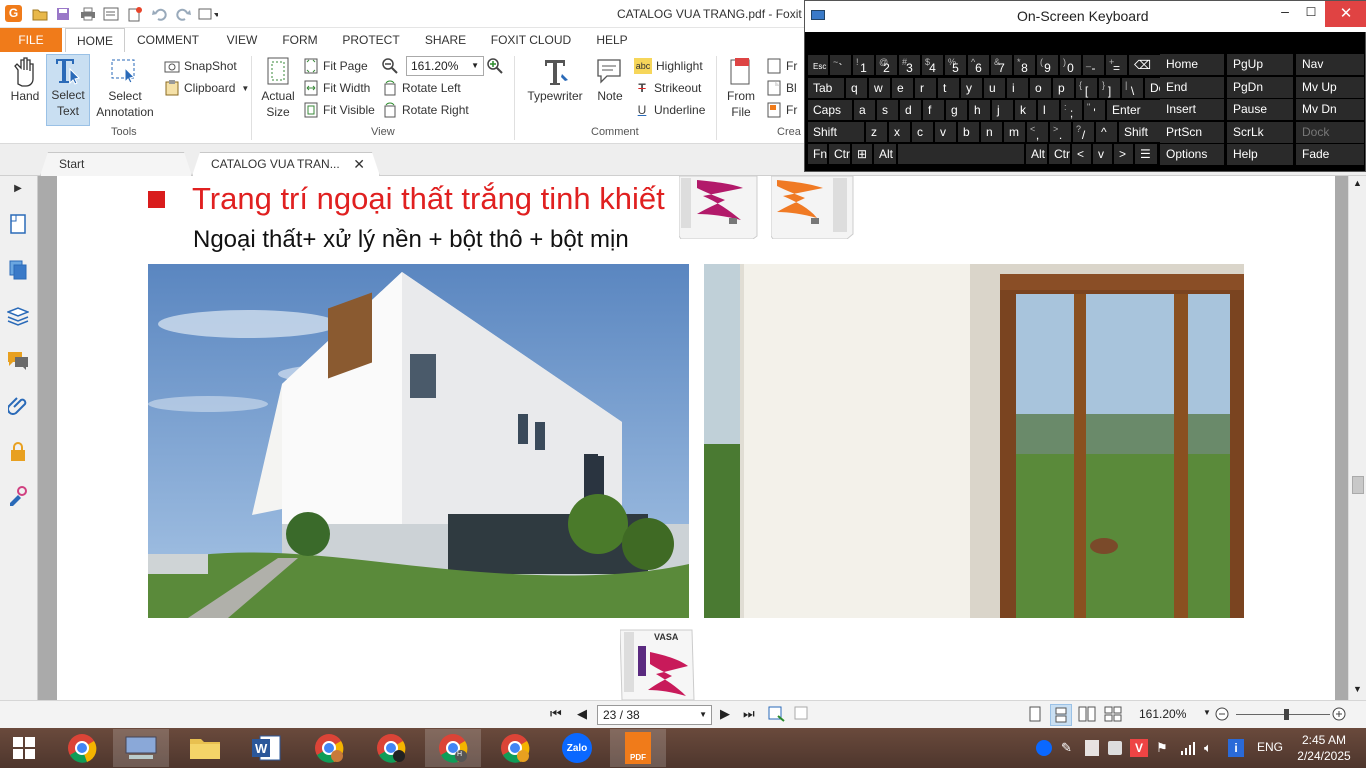 This screenshot has width=1366, height=768. I want to click on key-x: {[, so click(1086, 88).